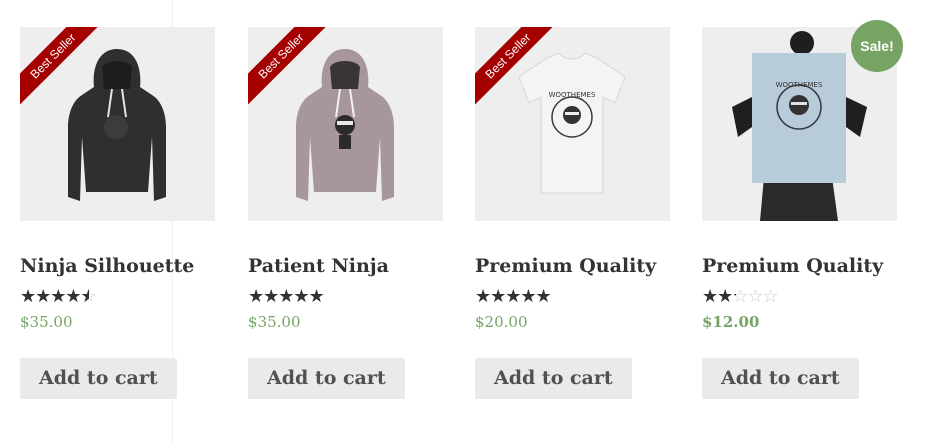 Image resolution: width=945 pixels, height=445 pixels. Describe the element at coordinates (345, 266) in the screenshot. I see `product-title: Patient Ninja` at that location.